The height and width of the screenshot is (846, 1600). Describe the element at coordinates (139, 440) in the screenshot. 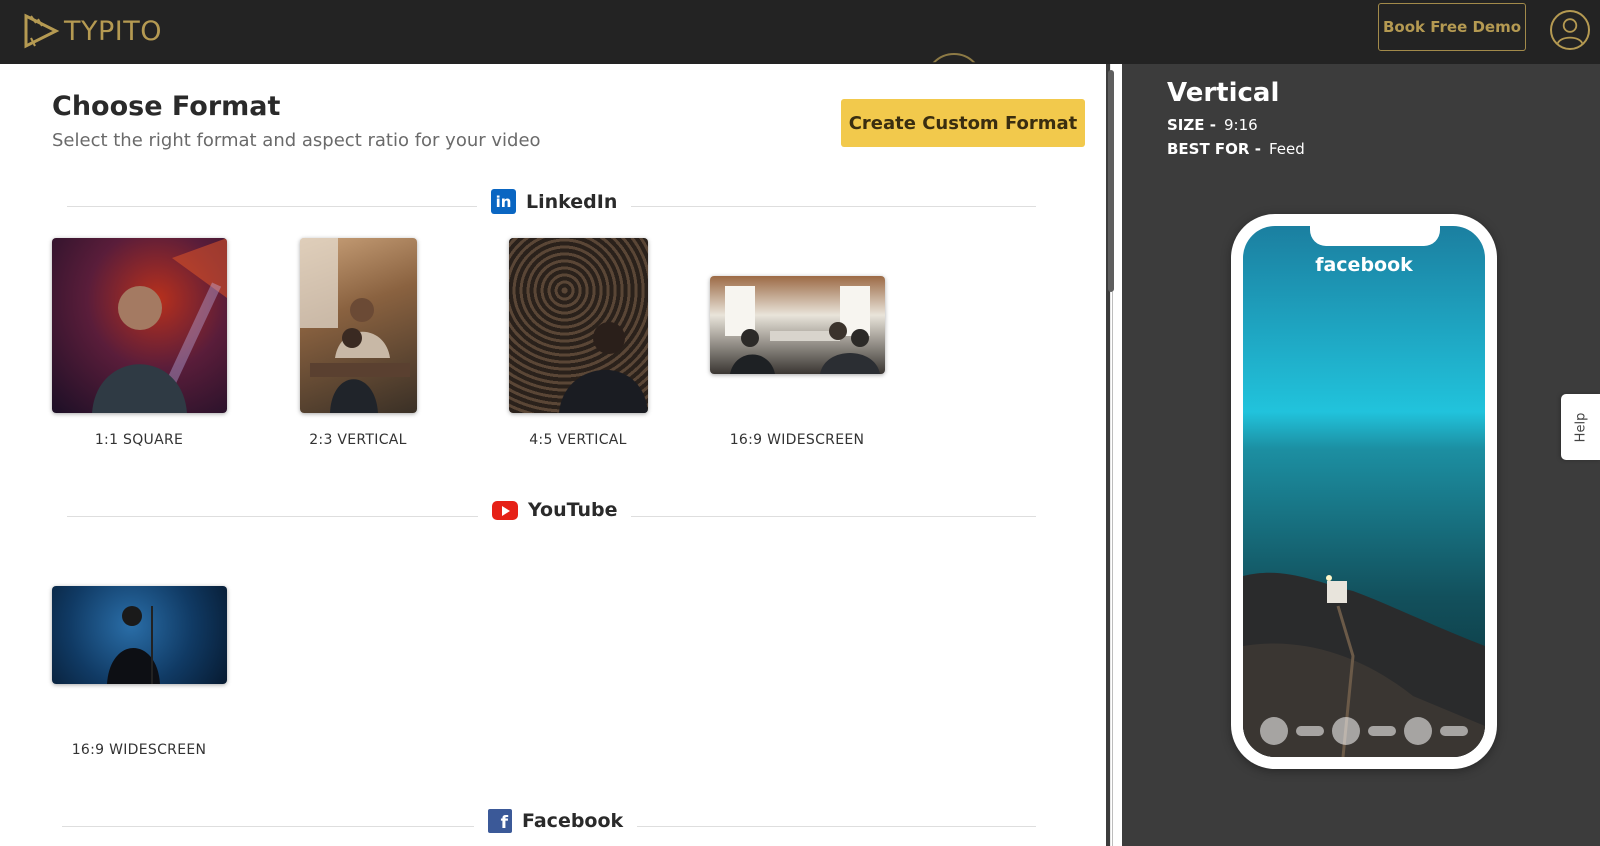

I see `format-label: 1:1 SQUARE` at that location.